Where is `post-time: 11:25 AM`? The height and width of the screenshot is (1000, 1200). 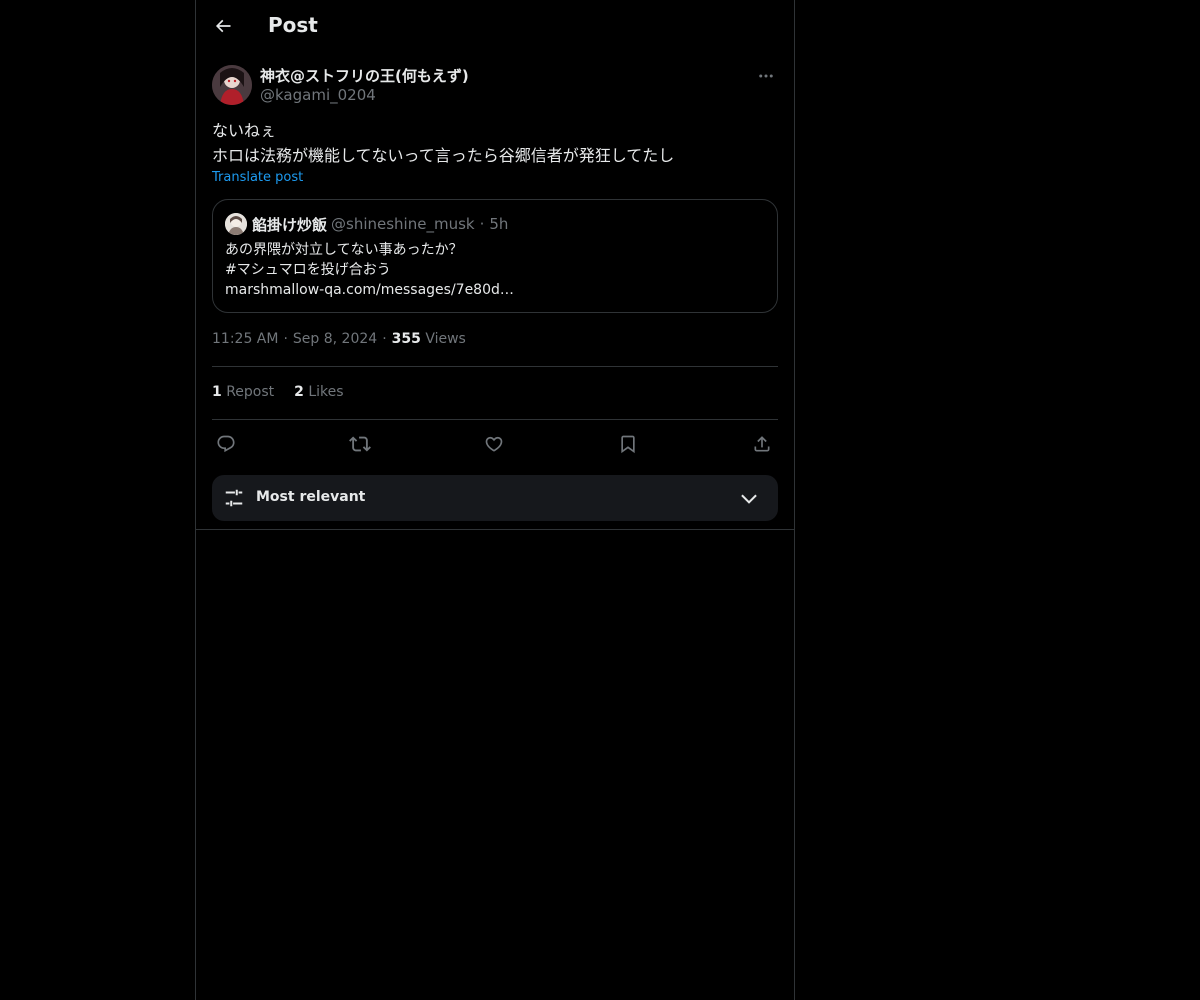
post-time: 11:25 AM is located at coordinates (245, 339).